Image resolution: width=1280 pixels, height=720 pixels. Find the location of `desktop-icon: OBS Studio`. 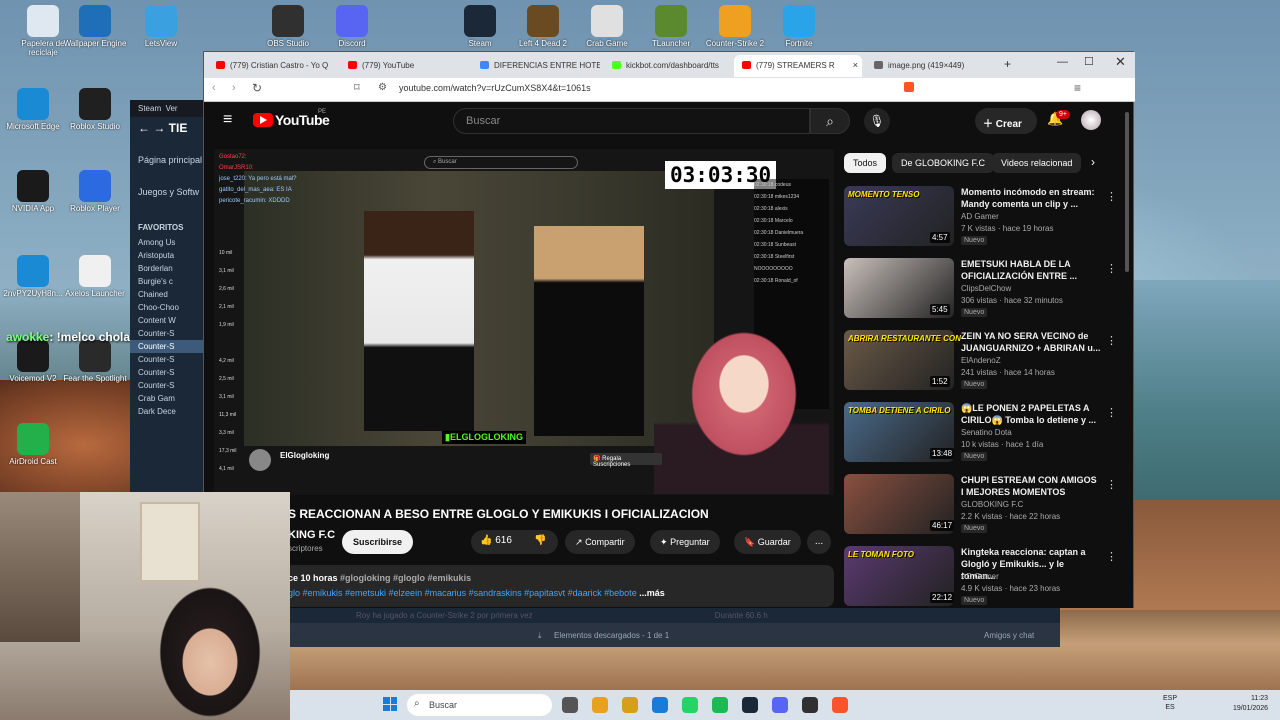

desktop-icon: OBS Studio is located at coordinates (288, 26).